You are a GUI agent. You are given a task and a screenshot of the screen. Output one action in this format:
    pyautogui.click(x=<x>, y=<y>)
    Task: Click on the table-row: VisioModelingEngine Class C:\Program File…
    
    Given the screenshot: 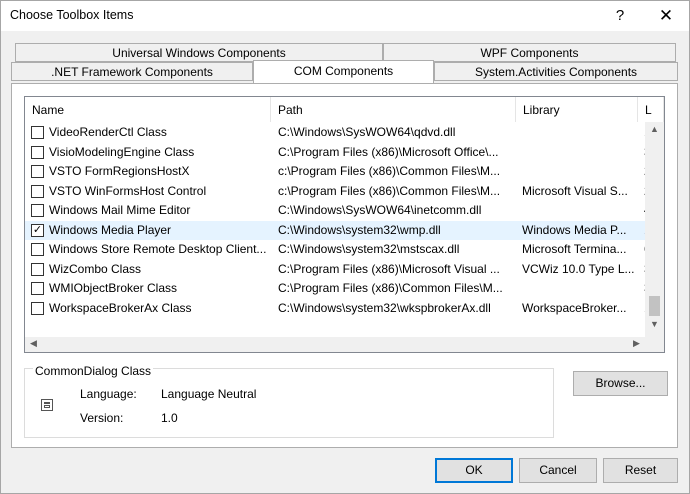 What is the action you would take?
    pyautogui.click(x=338, y=153)
    